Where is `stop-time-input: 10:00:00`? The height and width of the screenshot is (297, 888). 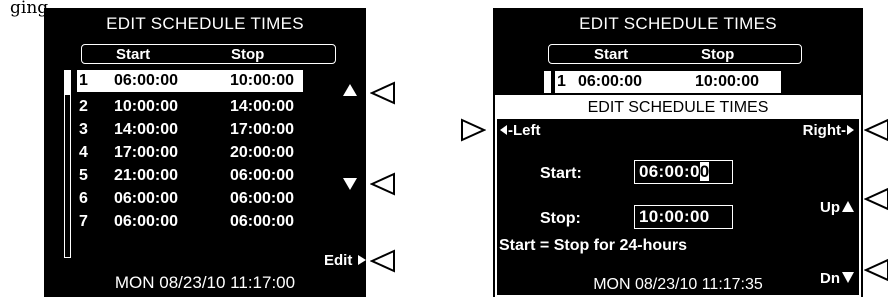 stop-time-input: 10:00:00 is located at coordinates (683, 217).